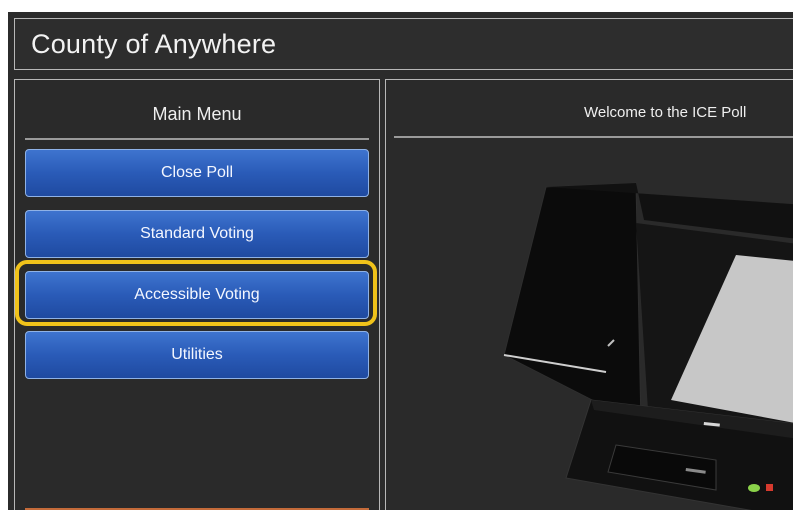 Image resolution: width=793 pixels, height=510 pixels. I want to click on close-poll-button: Close Poll, so click(197, 173).